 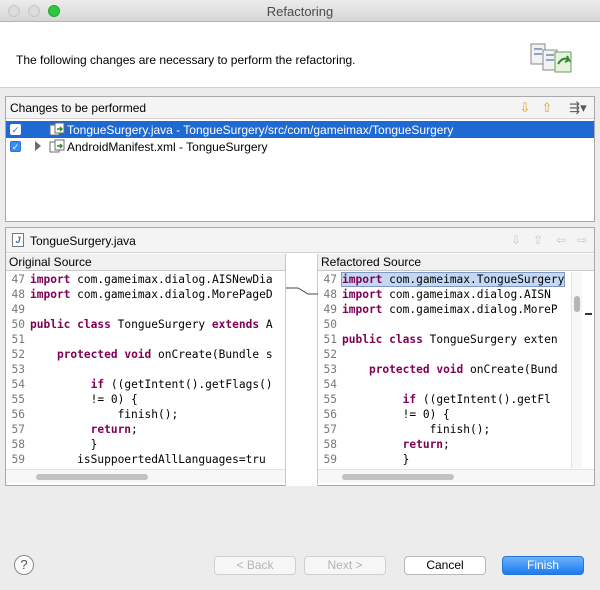 I want to click on change-item-manifest: ✓ AndroidManifest.xml - TongueSurgery, so click(x=300, y=146).